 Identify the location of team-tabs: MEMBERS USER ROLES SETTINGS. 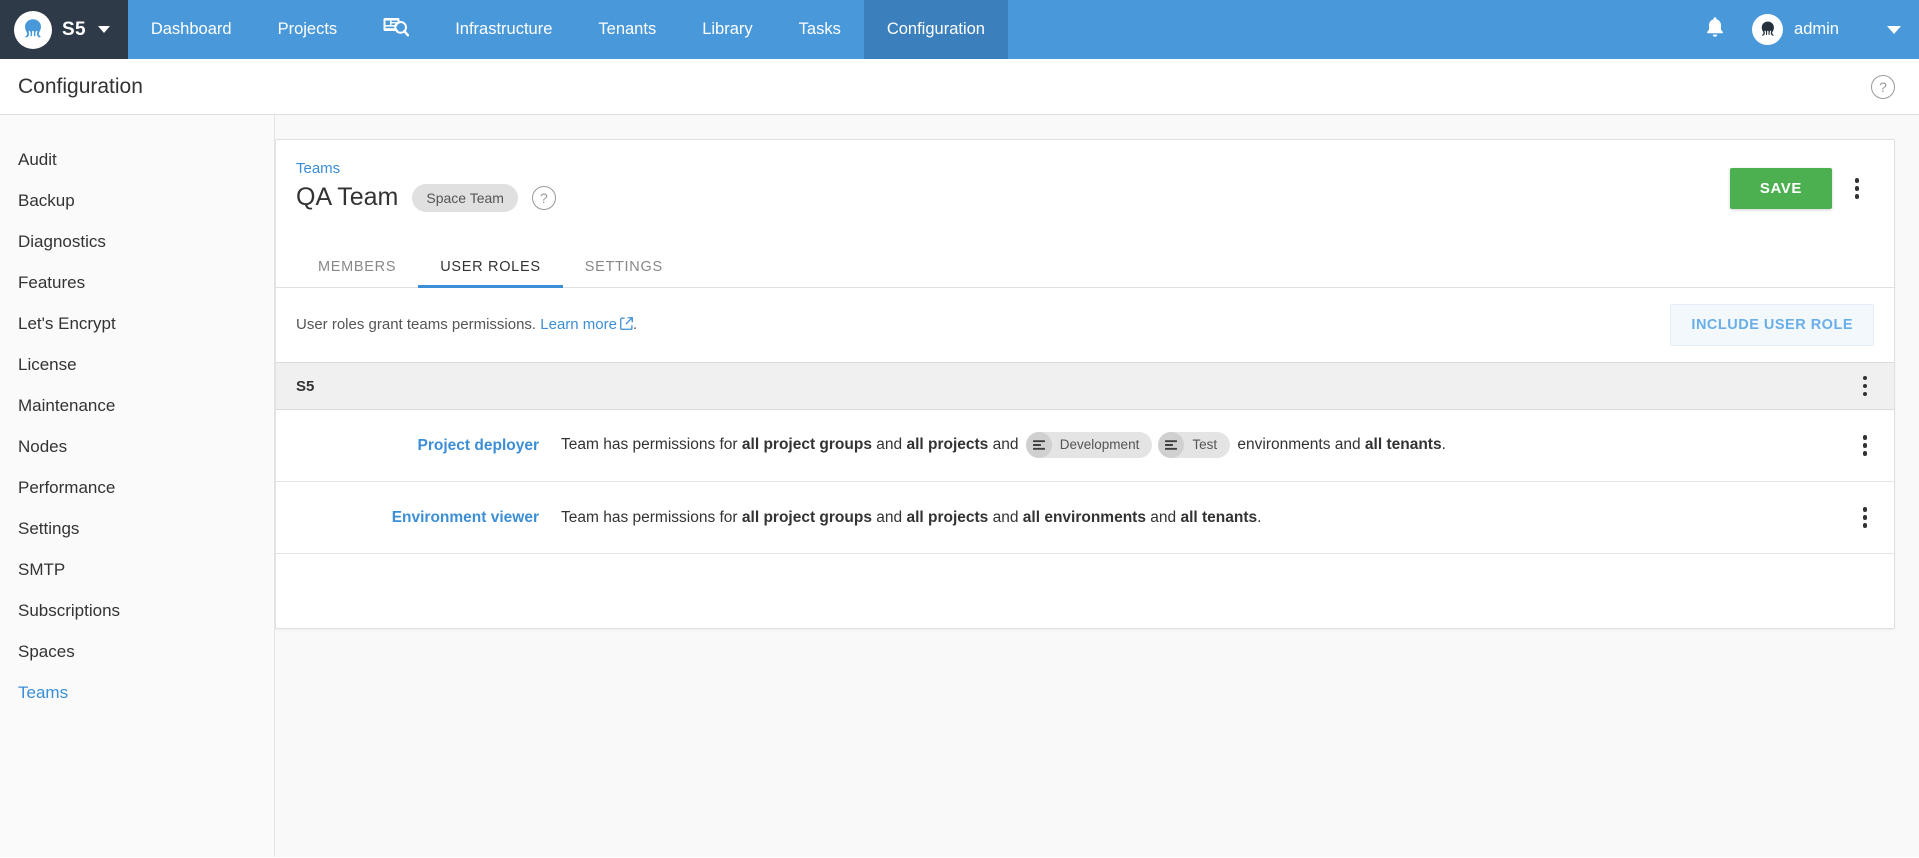
(1085, 264).